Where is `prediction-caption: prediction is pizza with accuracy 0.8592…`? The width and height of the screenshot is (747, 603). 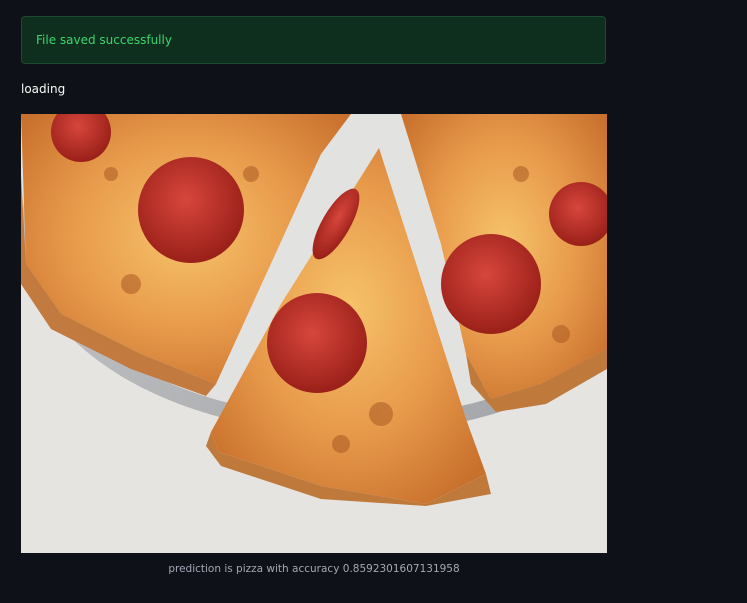 prediction-caption: prediction is pizza with accuracy 0.8592… is located at coordinates (314, 569).